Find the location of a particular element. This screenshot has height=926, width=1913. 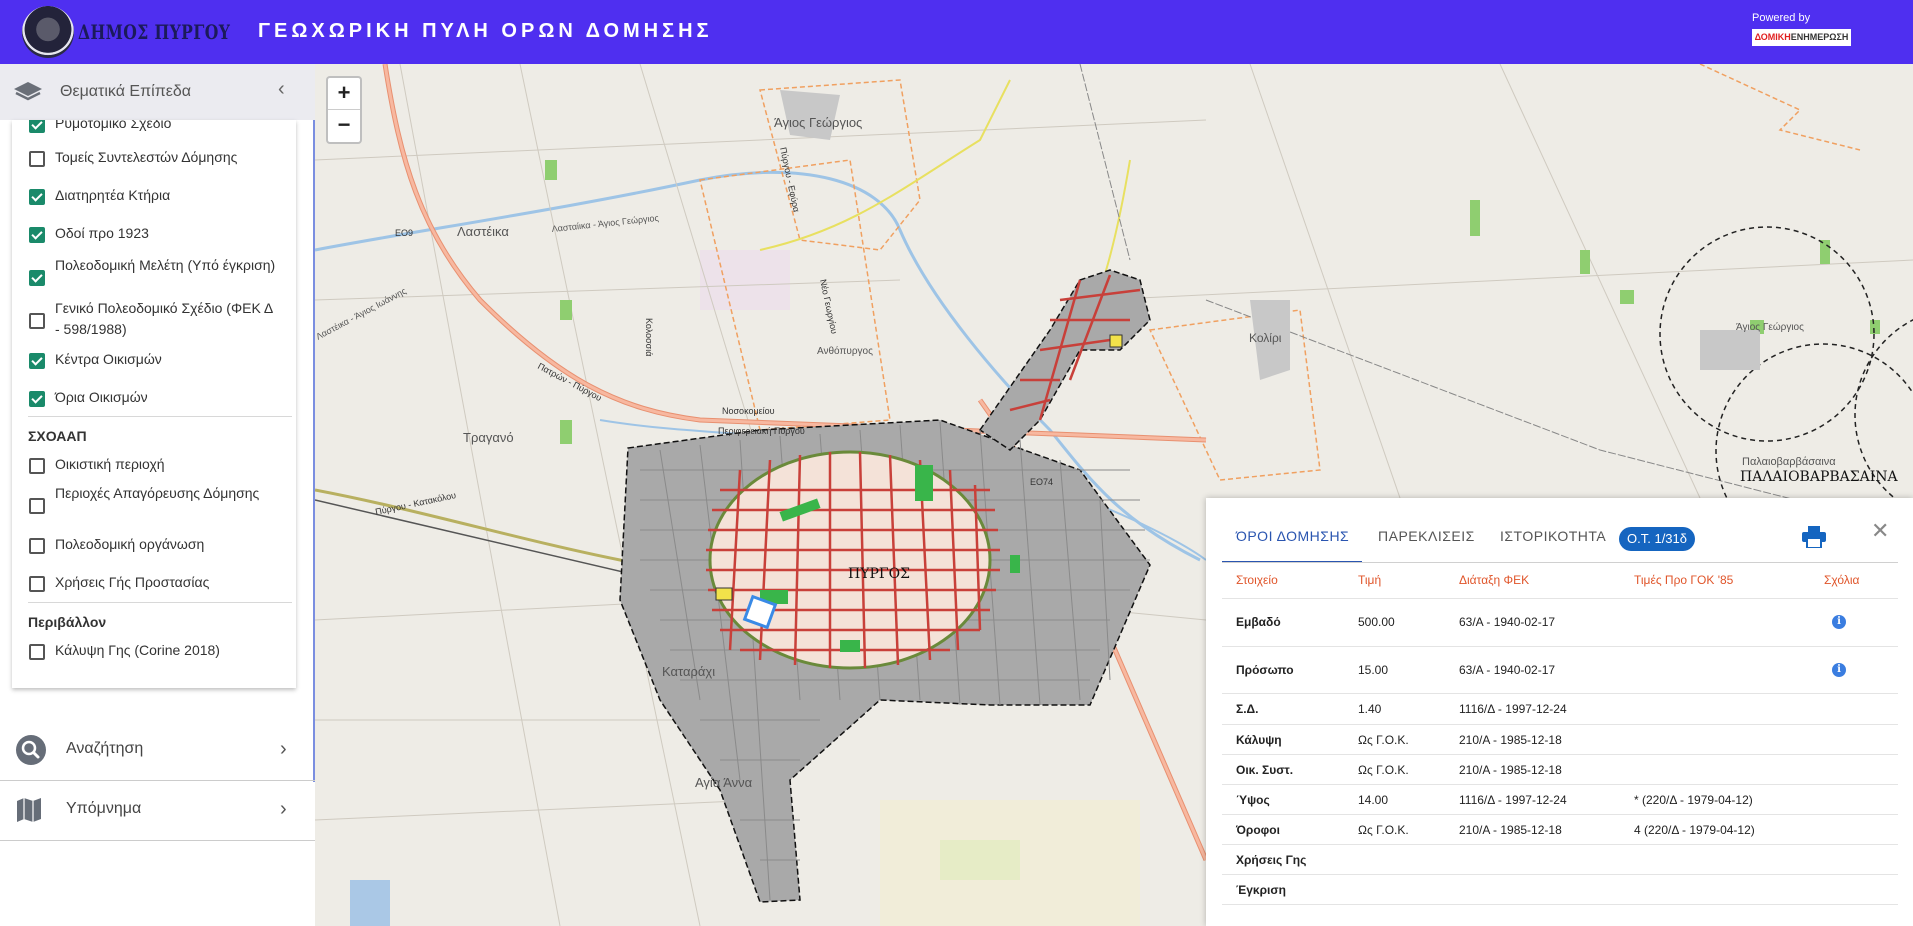

layers-panel-header: Θεματικά Επίπεδα ‹ is located at coordinates (157, 92).